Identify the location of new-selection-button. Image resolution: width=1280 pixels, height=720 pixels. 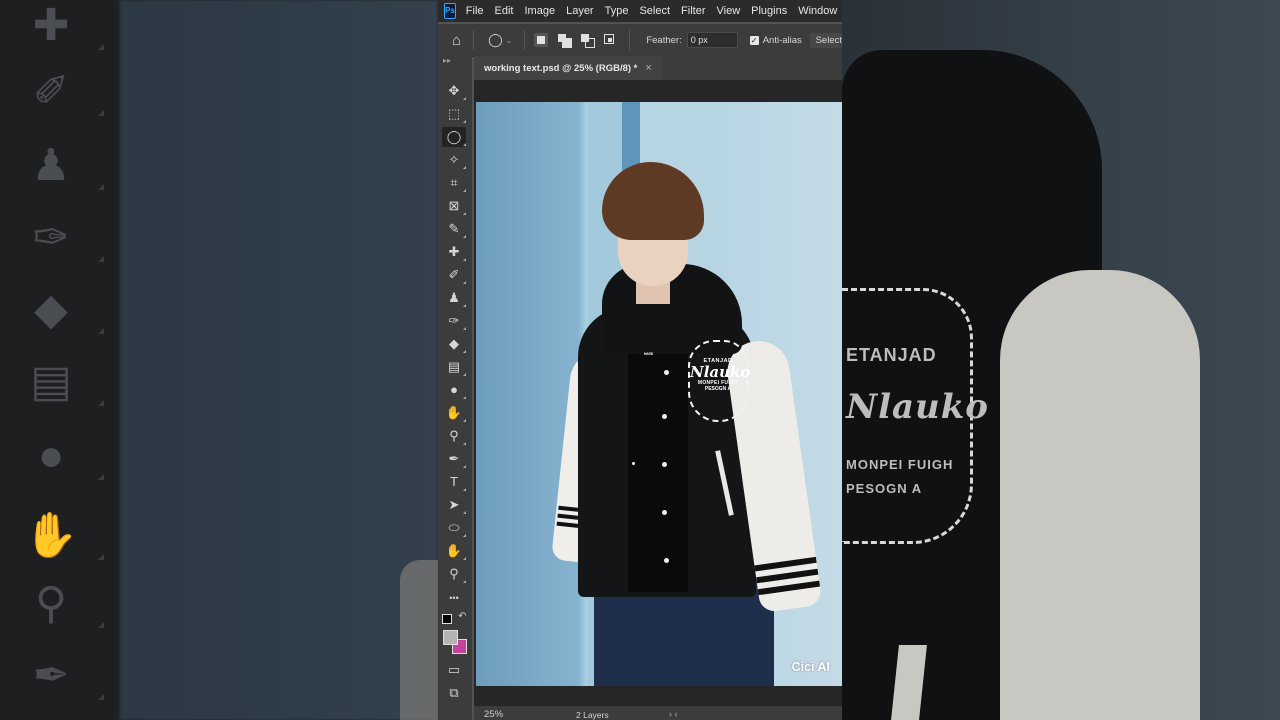
(541, 40).